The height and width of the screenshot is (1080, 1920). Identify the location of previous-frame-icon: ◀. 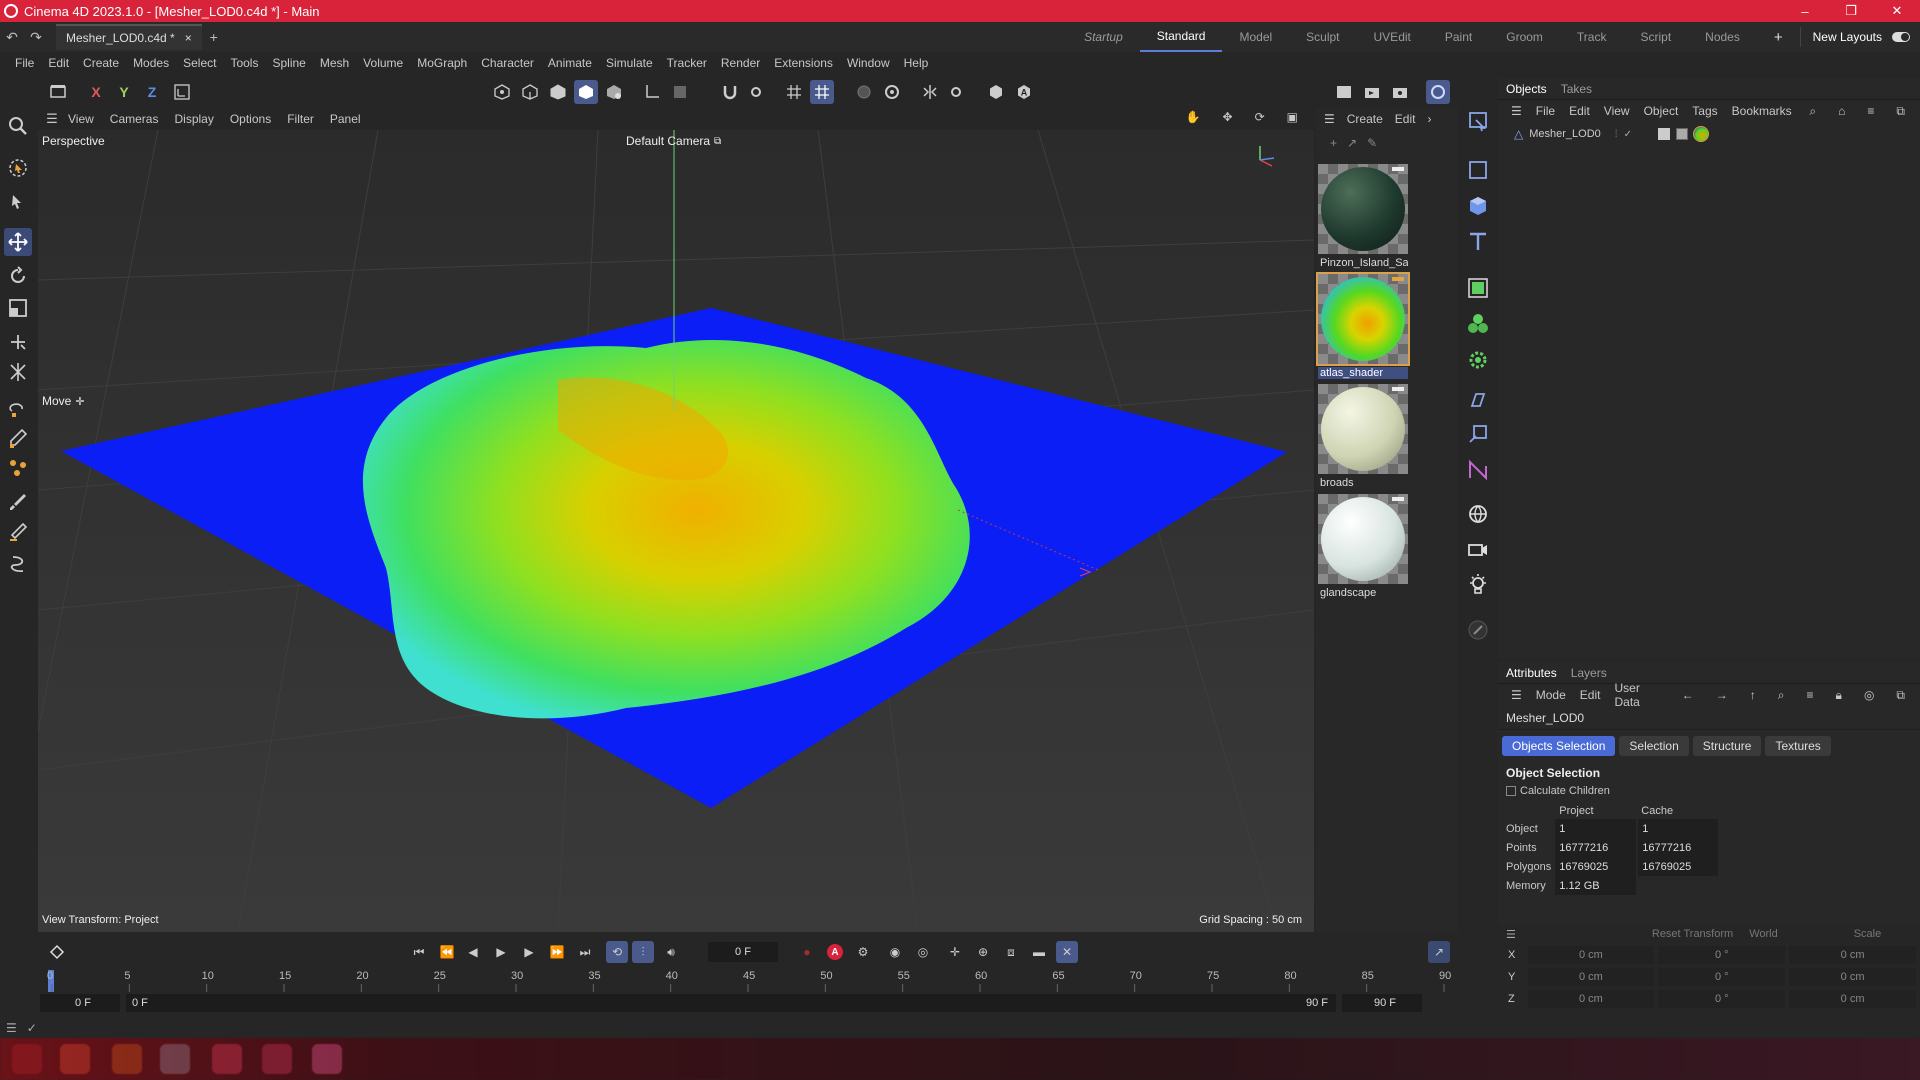
(473, 952).